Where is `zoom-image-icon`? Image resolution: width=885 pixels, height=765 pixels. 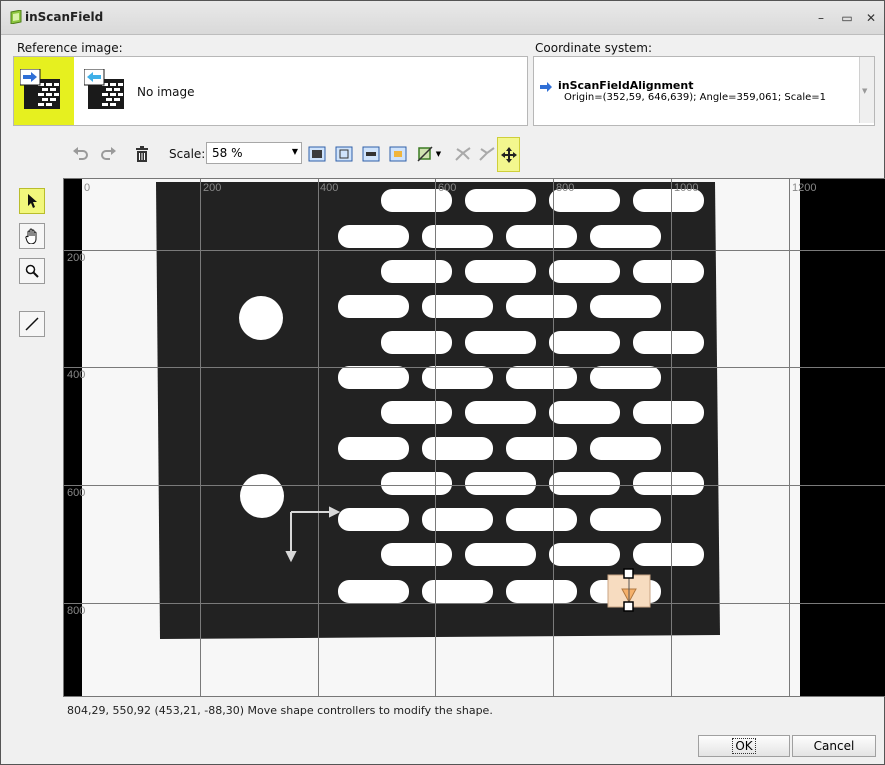 zoom-image-icon is located at coordinates (398, 154).